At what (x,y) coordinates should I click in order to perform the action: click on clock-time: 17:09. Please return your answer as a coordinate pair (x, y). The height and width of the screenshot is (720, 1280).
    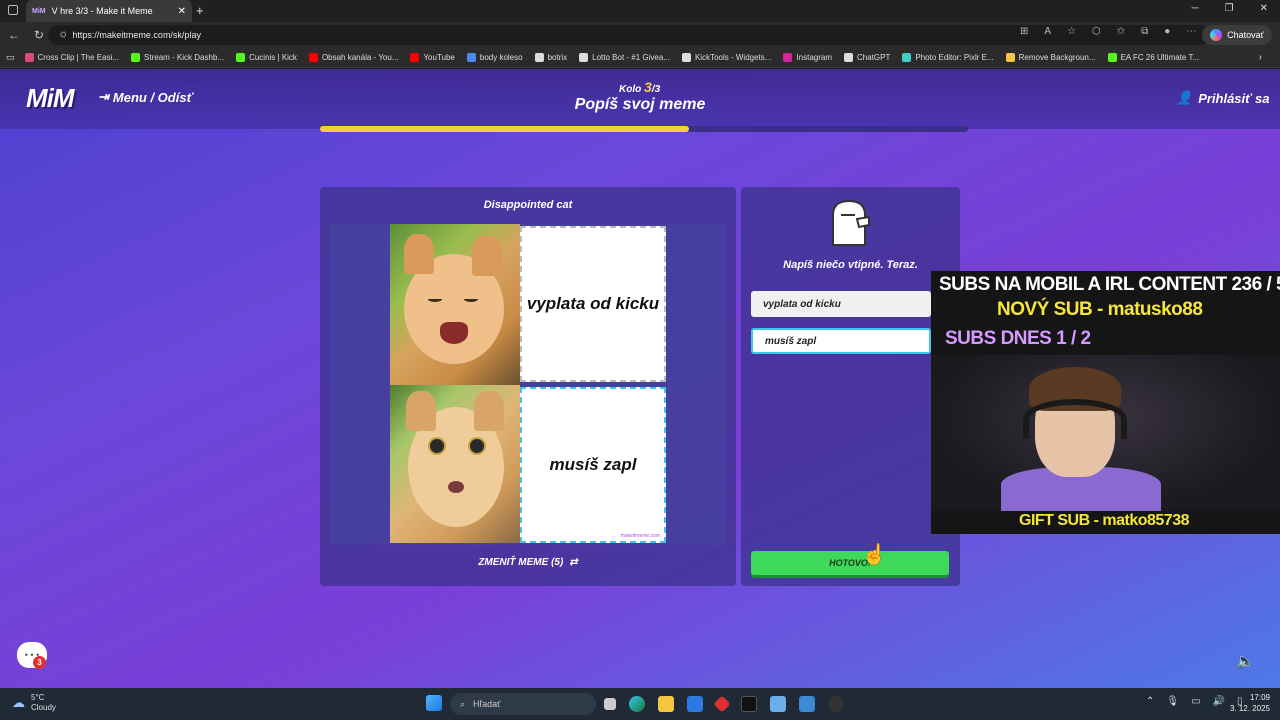
    Looking at the image, I should click on (1259, 697).